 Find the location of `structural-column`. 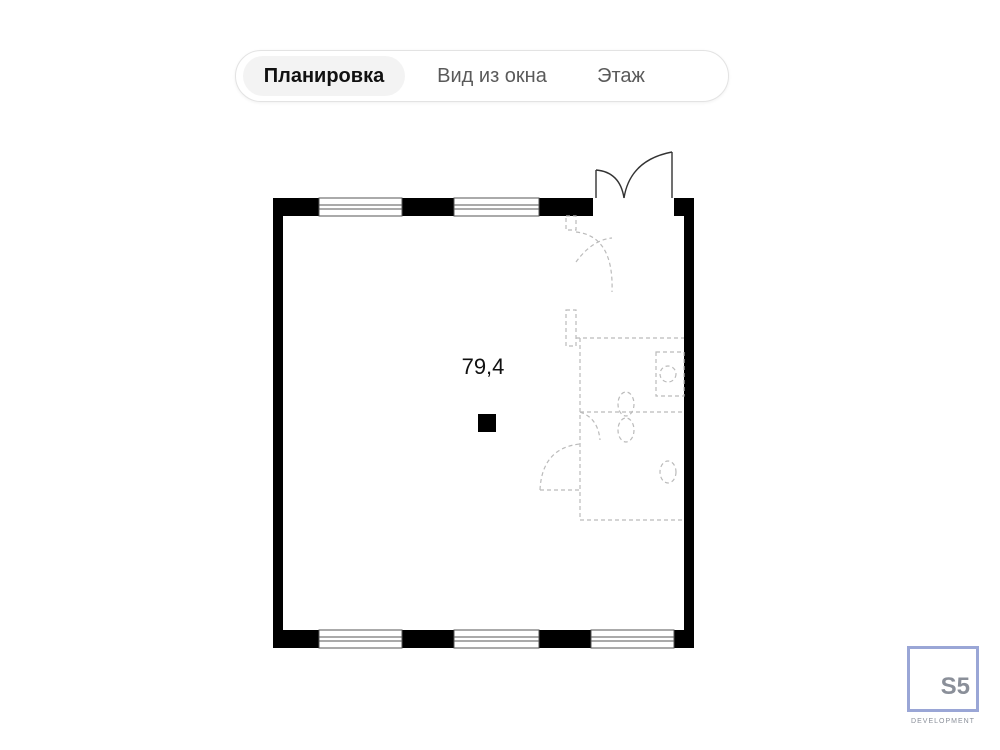

structural-column is located at coordinates (487, 423).